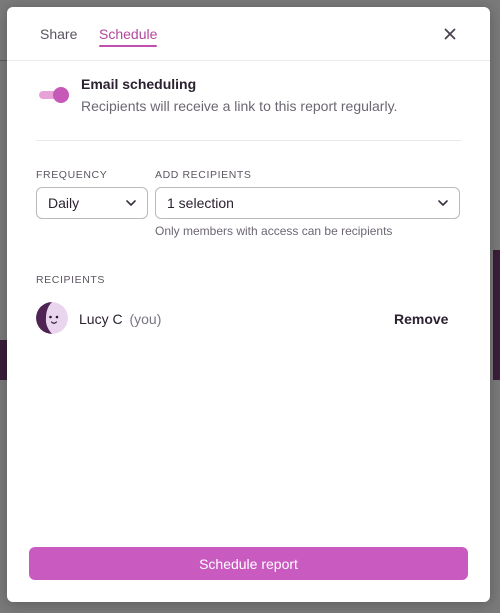 This screenshot has height=613, width=500. I want to click on add-recipients-select: 1 selection, so click(307, 203).